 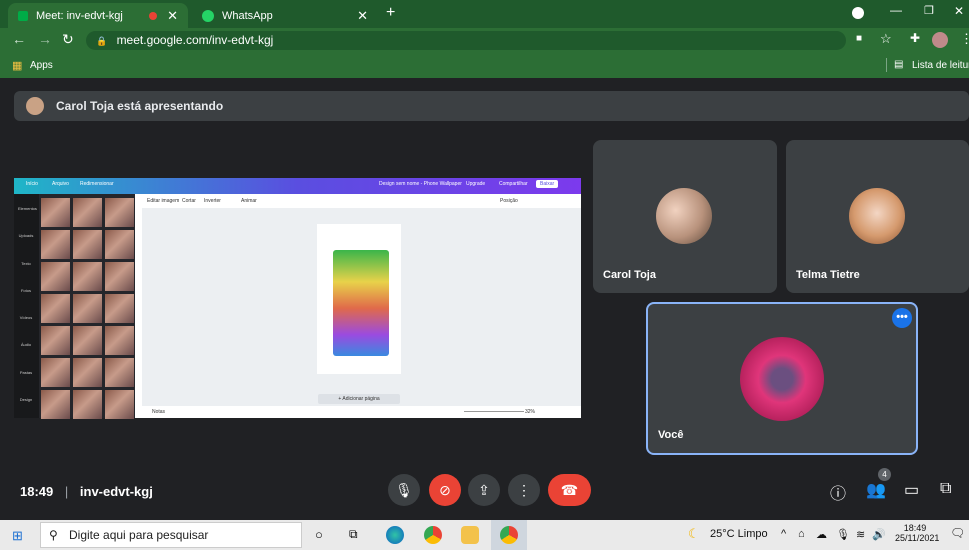 What do you see at coordinates (739, 534) in the screenshot?
I see `weather-text: 25°C Limpo` at bounding box center [739, 534].